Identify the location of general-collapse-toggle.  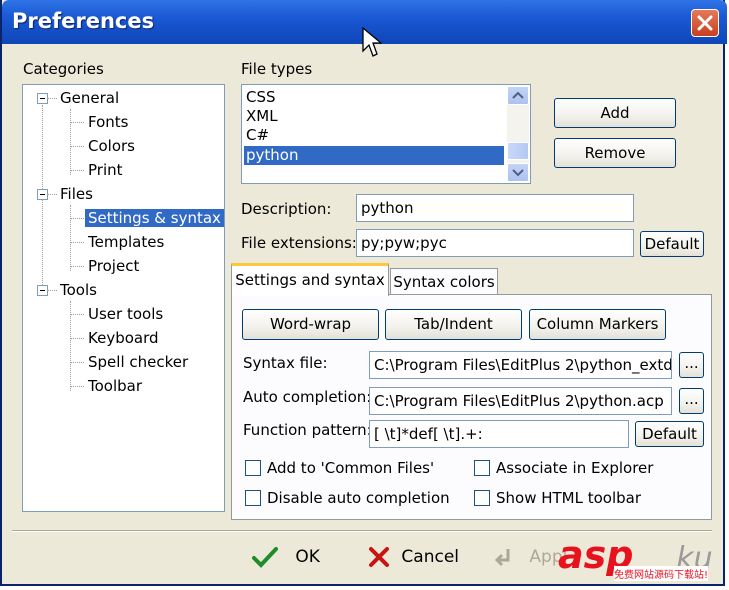
(42, 98).